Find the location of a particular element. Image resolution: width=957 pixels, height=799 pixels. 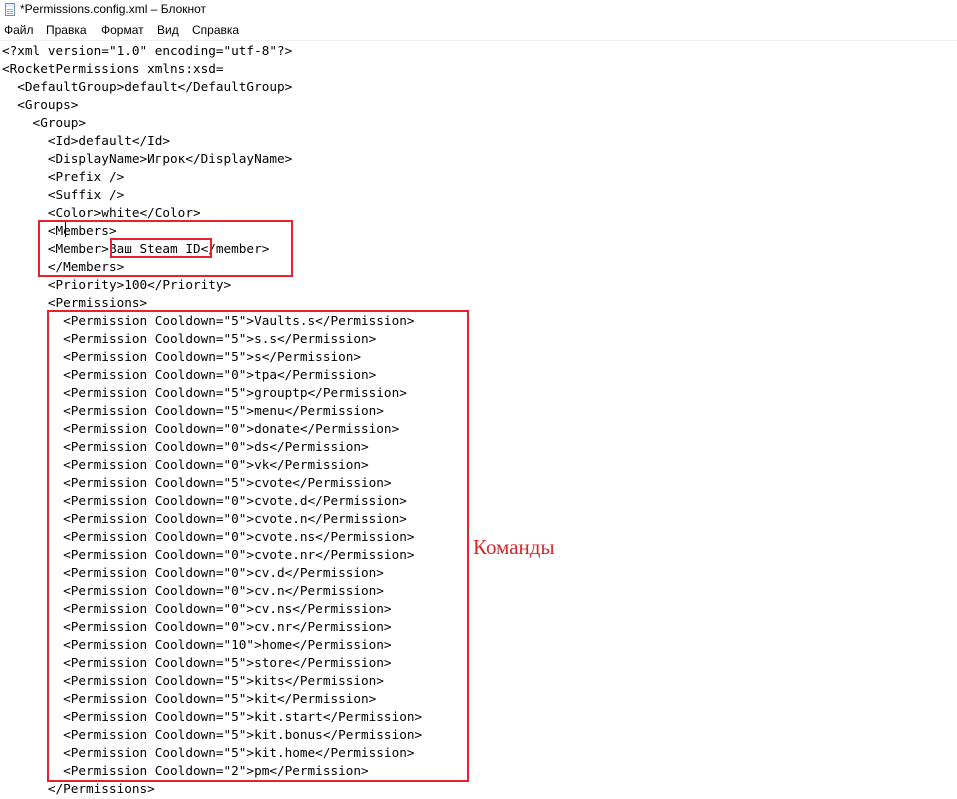

editor-line: <Permission Cooldown="2">pm</Permission> is located at coordinates (185, 770).